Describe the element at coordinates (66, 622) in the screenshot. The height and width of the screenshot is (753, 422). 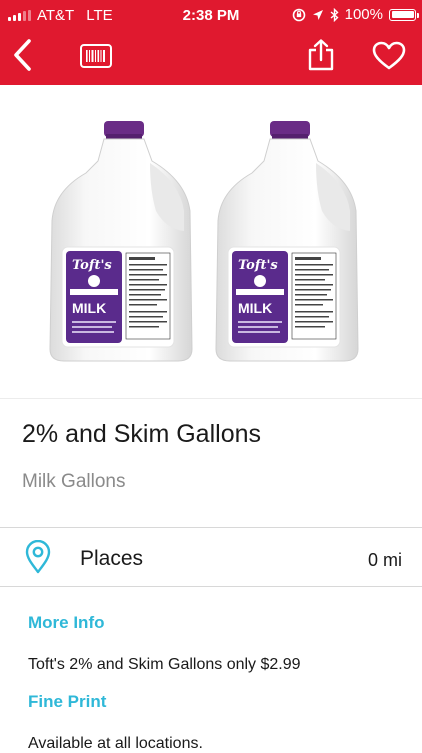
I see `more-info-heading: More Info` at that location.